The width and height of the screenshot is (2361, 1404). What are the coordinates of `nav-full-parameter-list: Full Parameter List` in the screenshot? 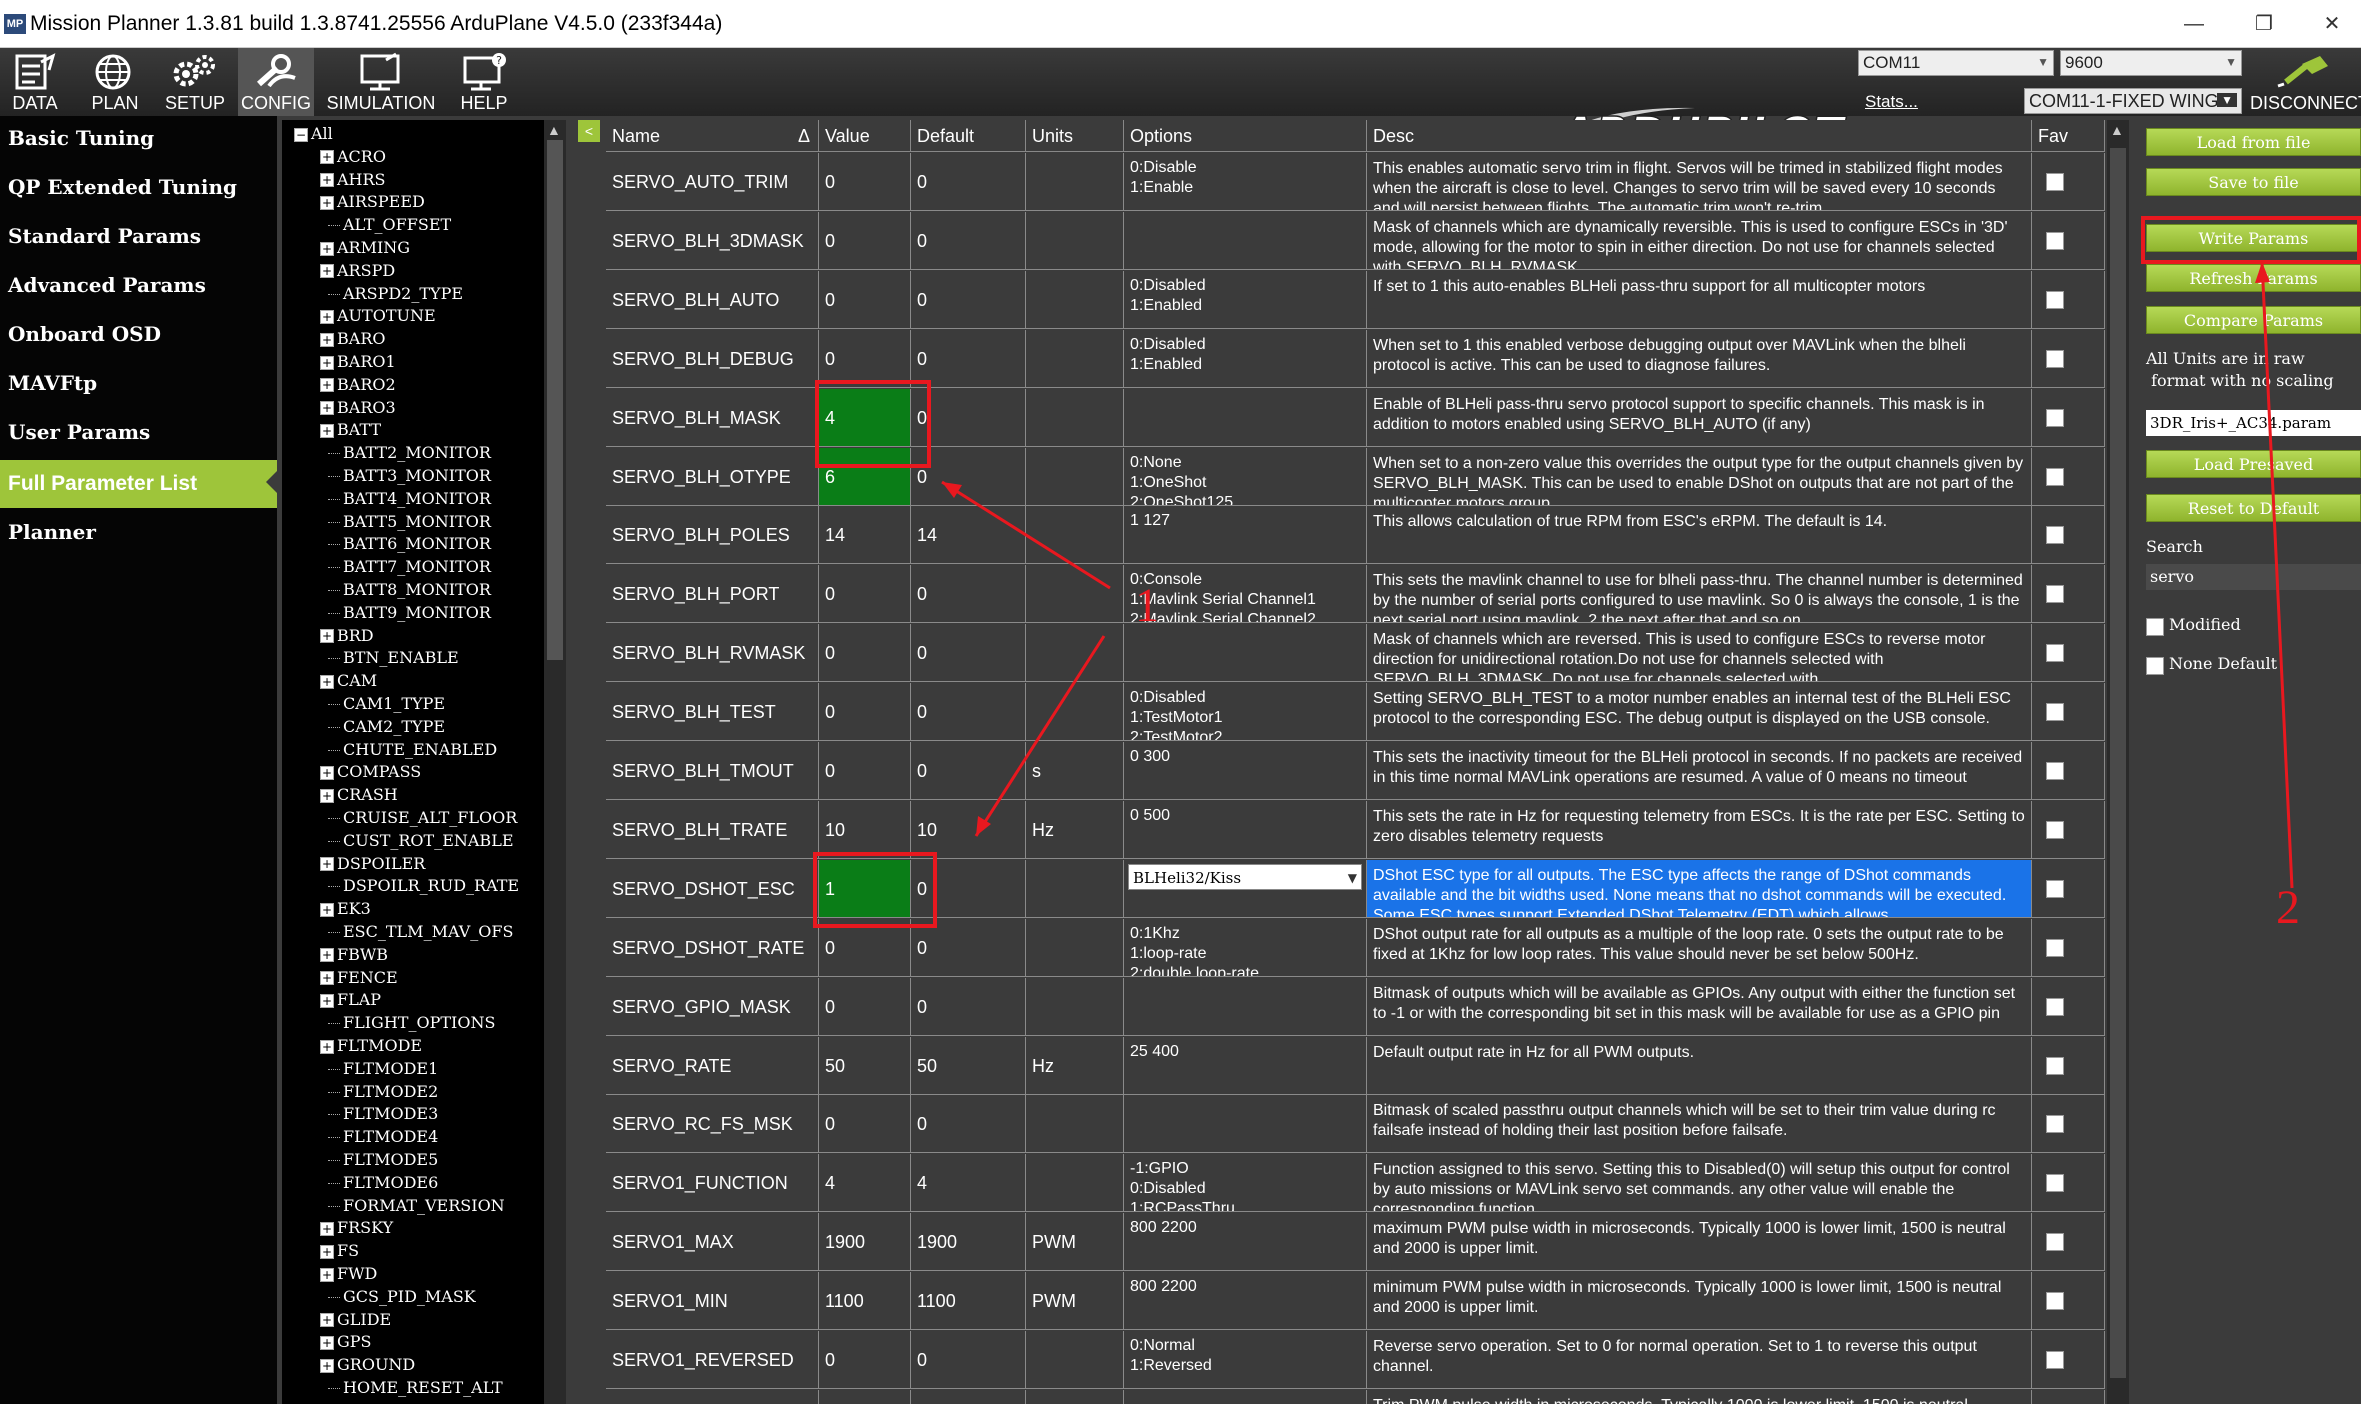 It's located at (139, 484).